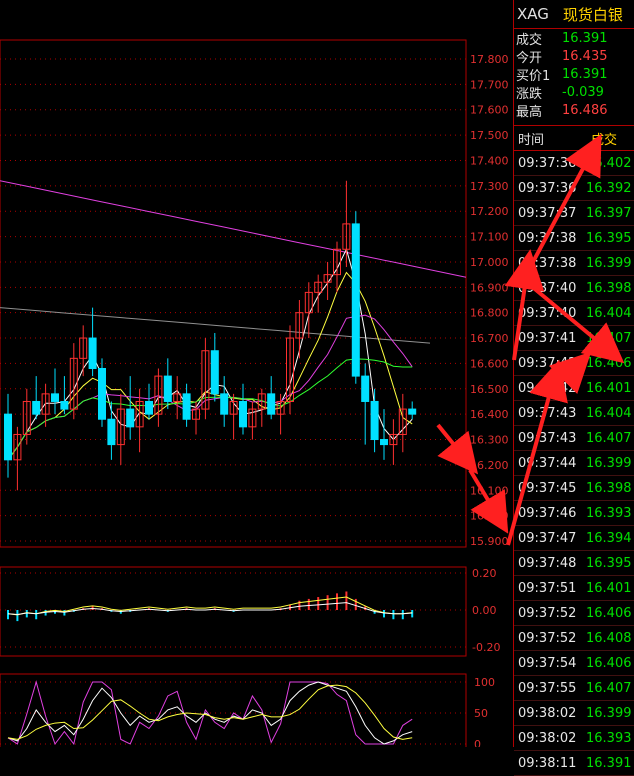  I want to click on macd-panel: 0.20 0.00 -0.20, so click(250, 611).